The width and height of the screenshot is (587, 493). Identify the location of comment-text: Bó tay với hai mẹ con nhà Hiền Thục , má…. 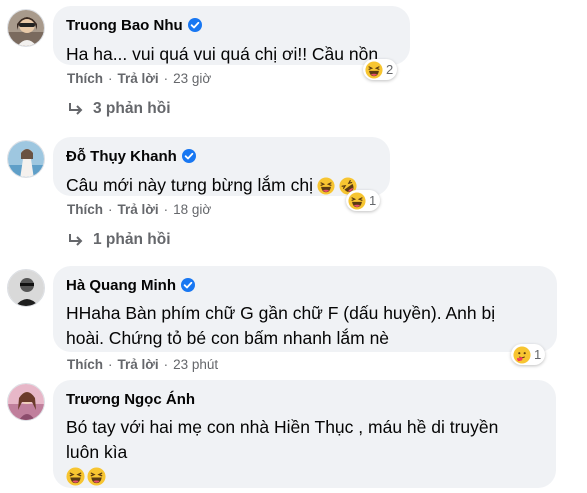
(282, 439).